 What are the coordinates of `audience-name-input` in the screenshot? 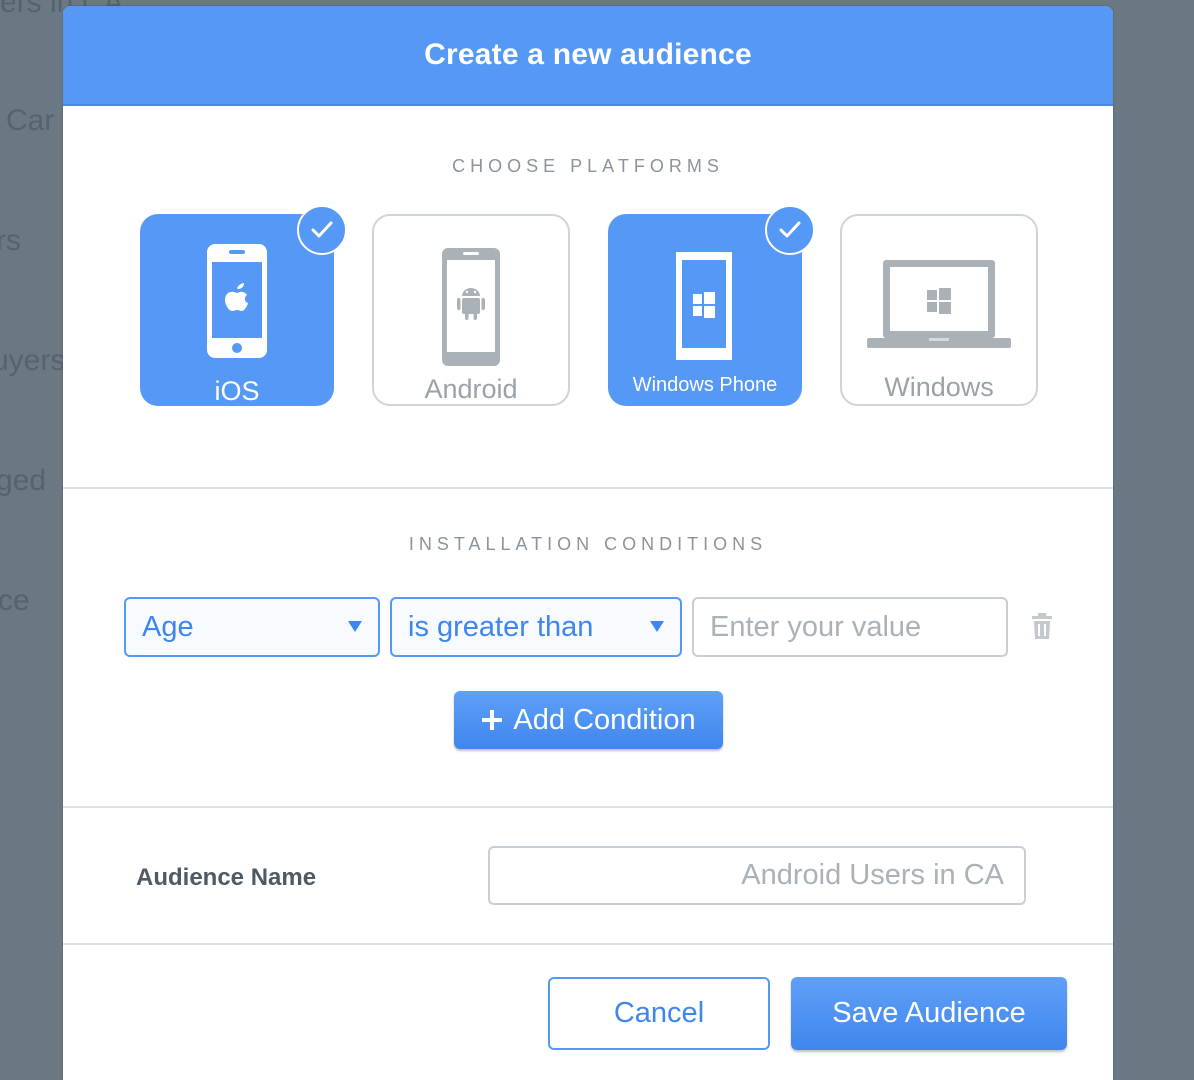 It's located at (757, 875).